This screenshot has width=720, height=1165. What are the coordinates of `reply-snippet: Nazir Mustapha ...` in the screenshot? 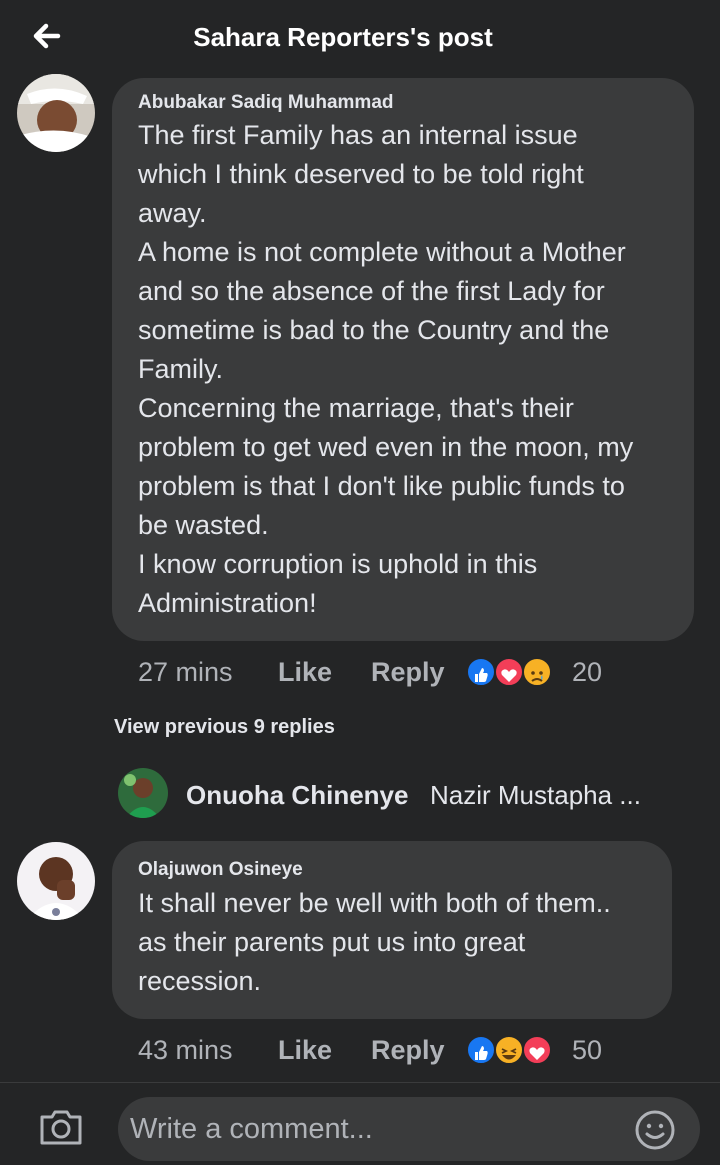 It's located at (535, 795).